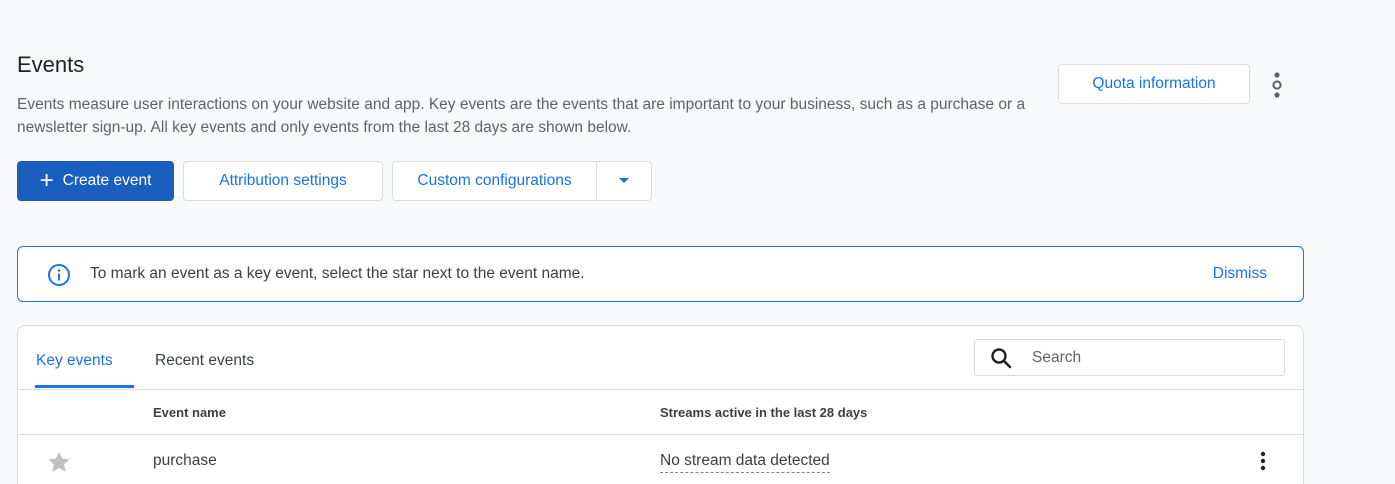 The height and width of the screenshot is (484, 1395). Describe the element at coordinates (204, 361) in the screenshot. I see `tab-recent-events: Recent events` at that location.